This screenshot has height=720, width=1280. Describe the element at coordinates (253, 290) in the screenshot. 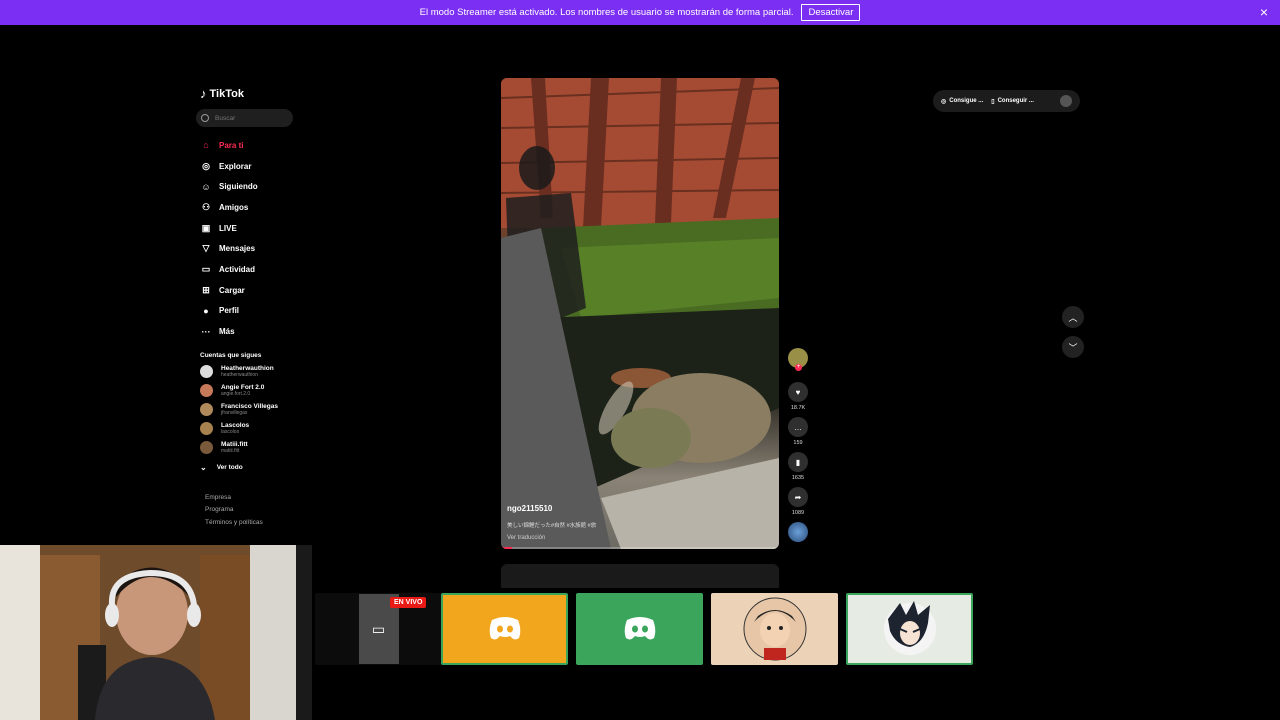

I see `nav-item-cargar: ⊞ Cargar` at that location.